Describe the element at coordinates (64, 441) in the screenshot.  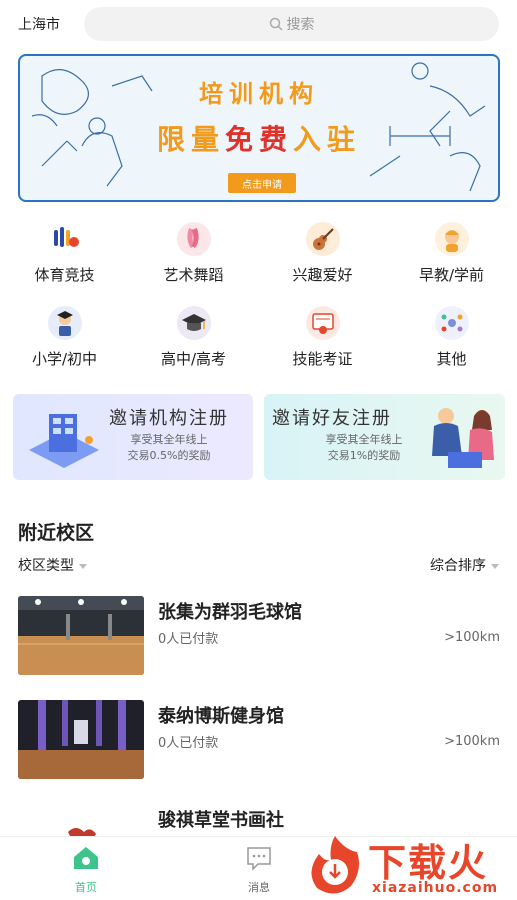
I see `office-building-illustration` at that location.